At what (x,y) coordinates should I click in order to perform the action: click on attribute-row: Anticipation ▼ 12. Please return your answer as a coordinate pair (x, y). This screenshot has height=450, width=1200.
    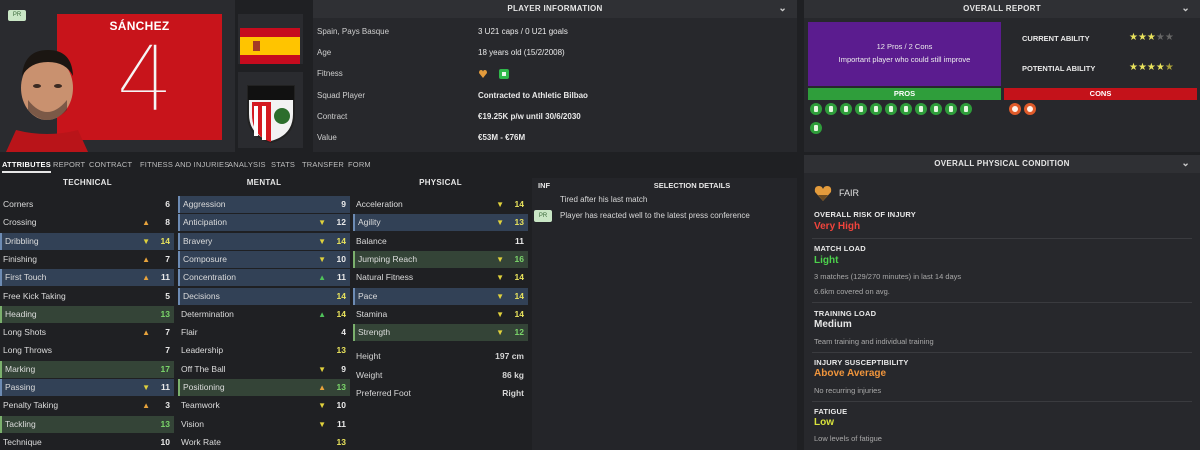
    Looking at the image, I should click on (264, 223).